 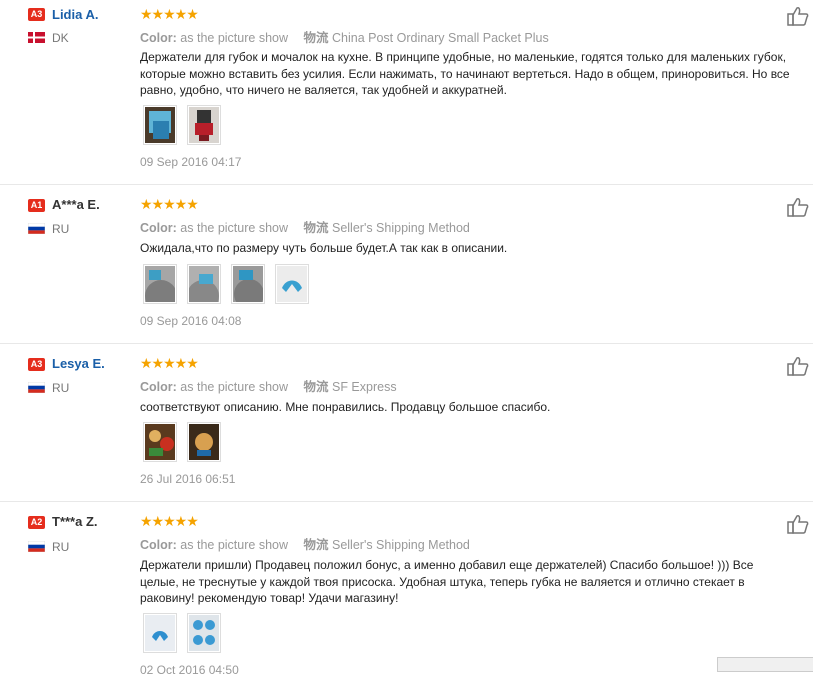 I want to click on review-date: 26 Jul 2016 06:51, so click(x=188, y=479).